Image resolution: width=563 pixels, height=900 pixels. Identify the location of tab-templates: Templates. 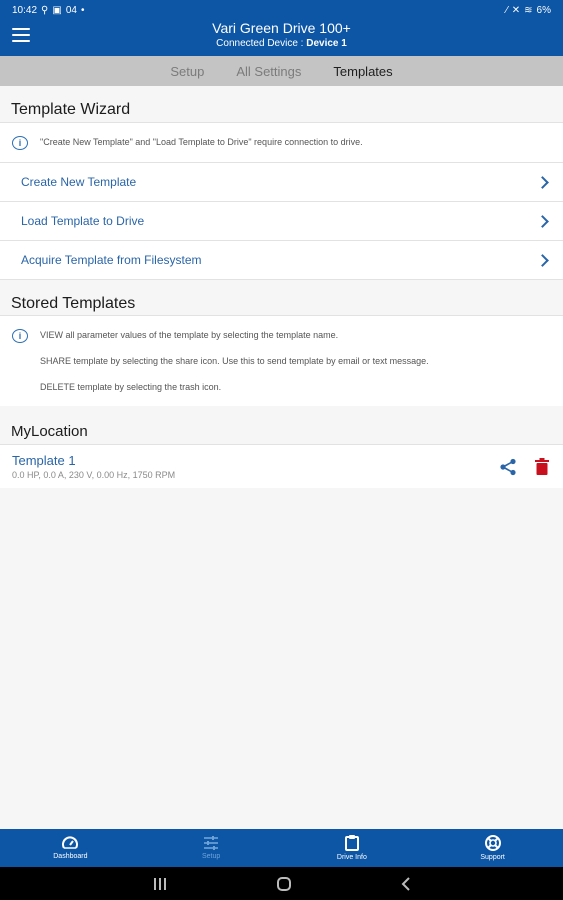
(362, 71).